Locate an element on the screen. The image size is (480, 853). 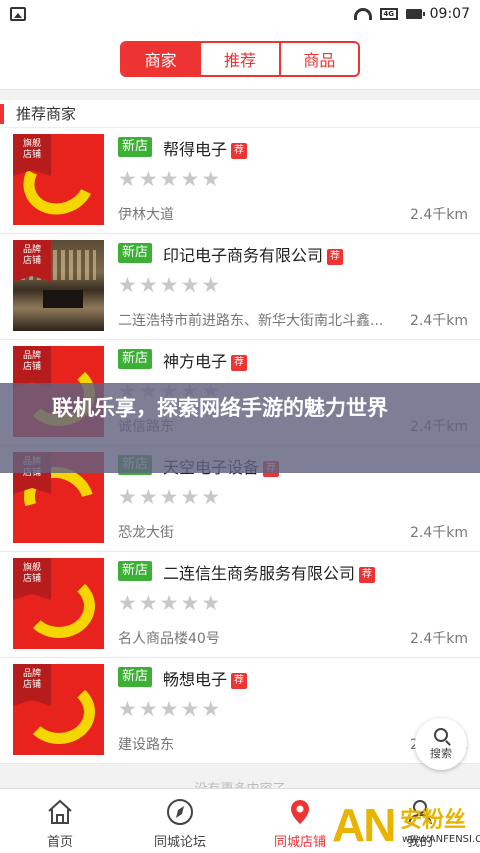
location-pin-icon is located at coordinates (300, 812).